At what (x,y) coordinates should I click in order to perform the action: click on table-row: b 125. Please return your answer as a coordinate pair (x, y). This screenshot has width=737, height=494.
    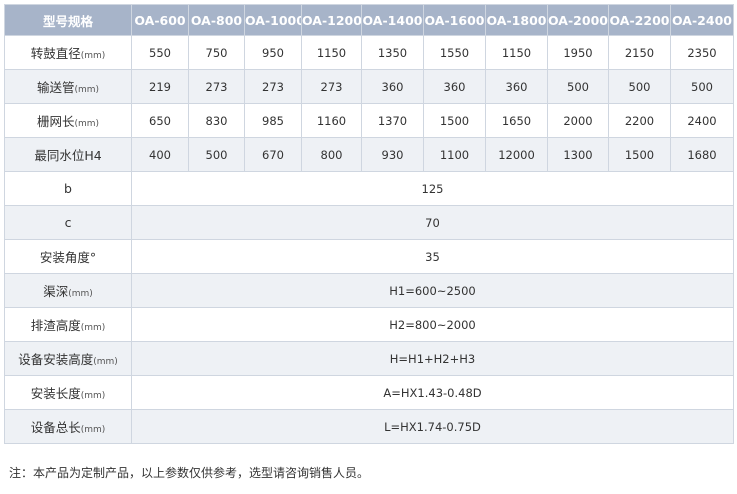
    Looking at the image, I should click on (369, 188).